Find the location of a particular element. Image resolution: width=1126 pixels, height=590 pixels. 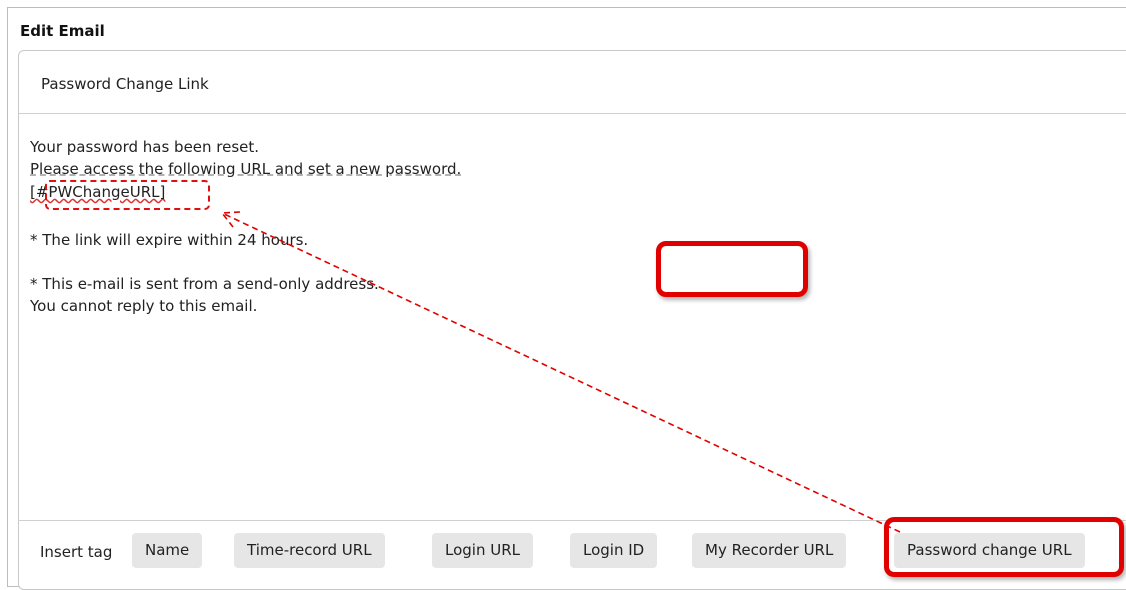

body-line-1: Your password has been reset. is located at coordinates (145, 147).